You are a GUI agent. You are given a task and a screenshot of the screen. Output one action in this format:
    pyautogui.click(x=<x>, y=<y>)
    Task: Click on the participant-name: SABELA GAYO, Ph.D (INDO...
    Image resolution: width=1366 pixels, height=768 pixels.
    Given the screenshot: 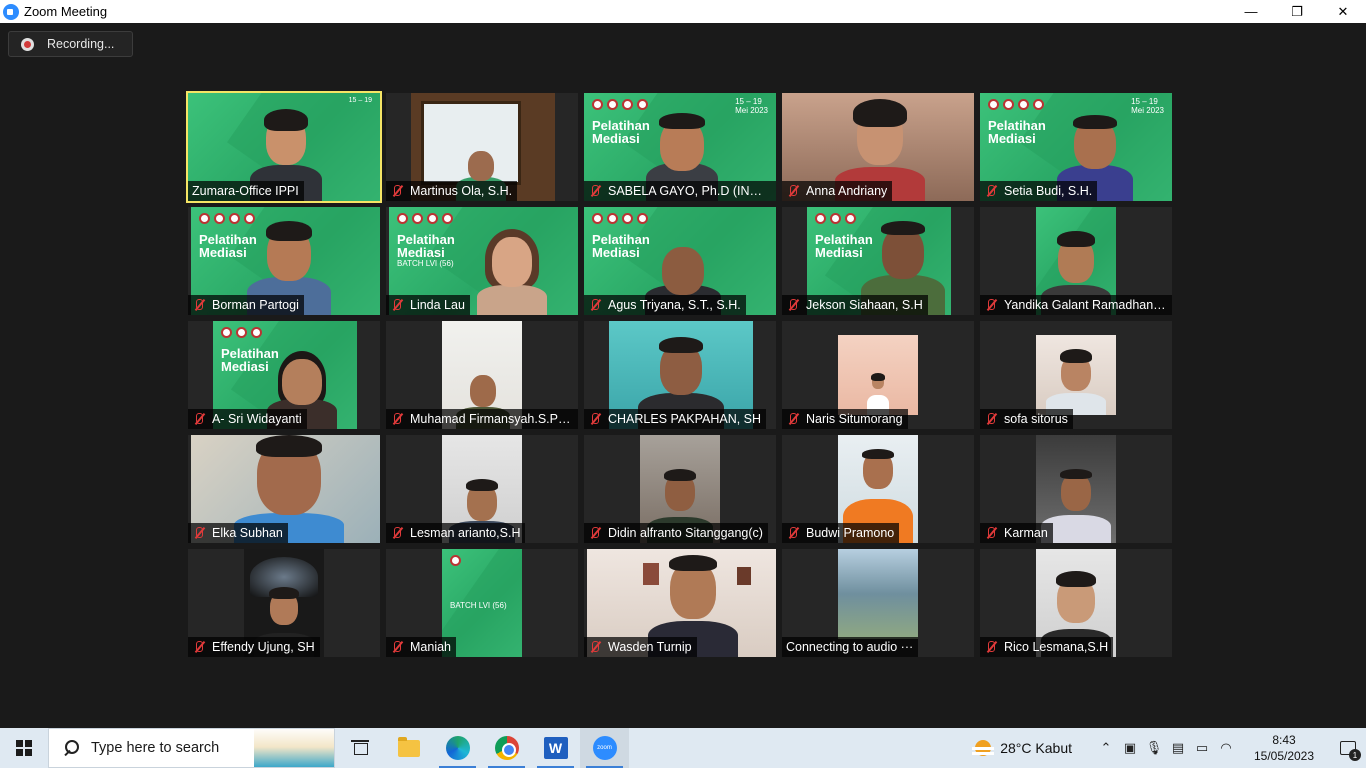 What is the action you would take?
    pyautogui.click(x=689, y=191)
    